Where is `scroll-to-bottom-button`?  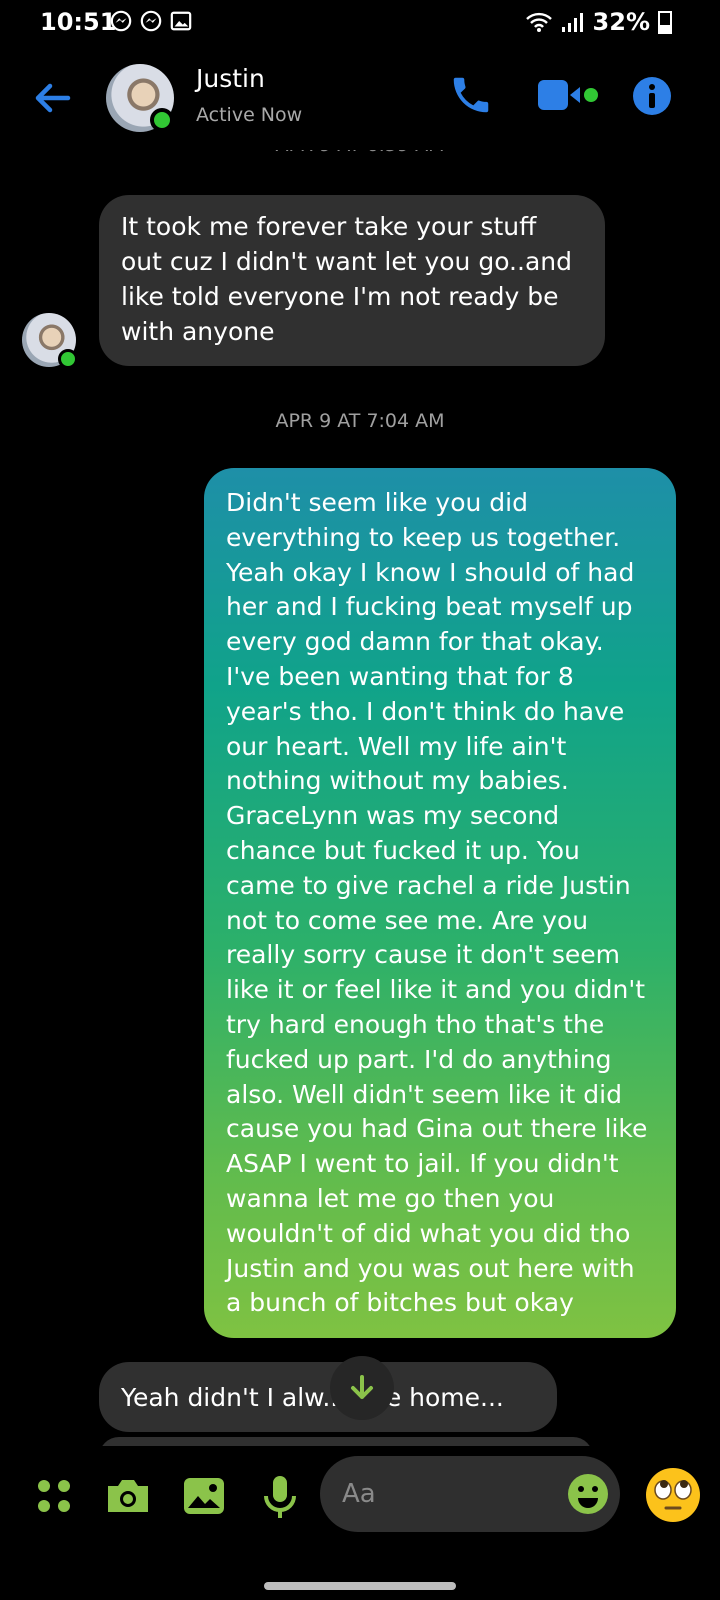 scroll-to-bottom-button is located at coordinates (362, 1388).